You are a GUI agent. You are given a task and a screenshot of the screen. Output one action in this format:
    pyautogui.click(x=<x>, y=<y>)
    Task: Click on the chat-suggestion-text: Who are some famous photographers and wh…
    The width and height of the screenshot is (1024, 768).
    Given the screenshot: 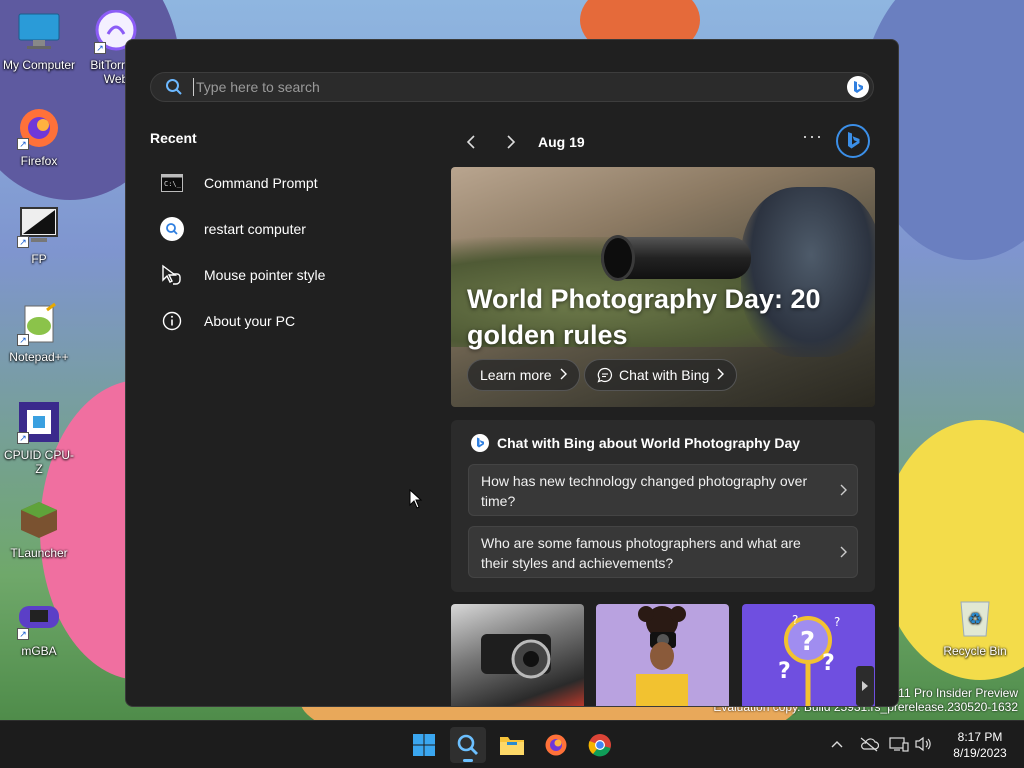 What is the action you would take?
    pyautogui.click(x=641, y=553)
    